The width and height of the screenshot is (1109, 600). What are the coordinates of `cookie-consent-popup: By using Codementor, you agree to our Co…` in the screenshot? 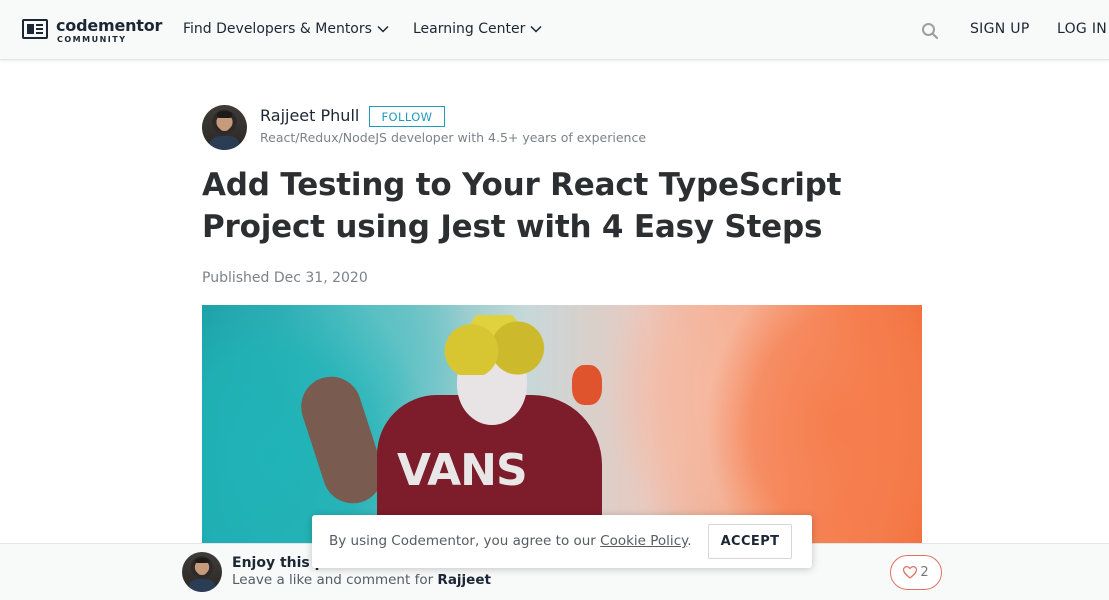 It's located at (562, 541).